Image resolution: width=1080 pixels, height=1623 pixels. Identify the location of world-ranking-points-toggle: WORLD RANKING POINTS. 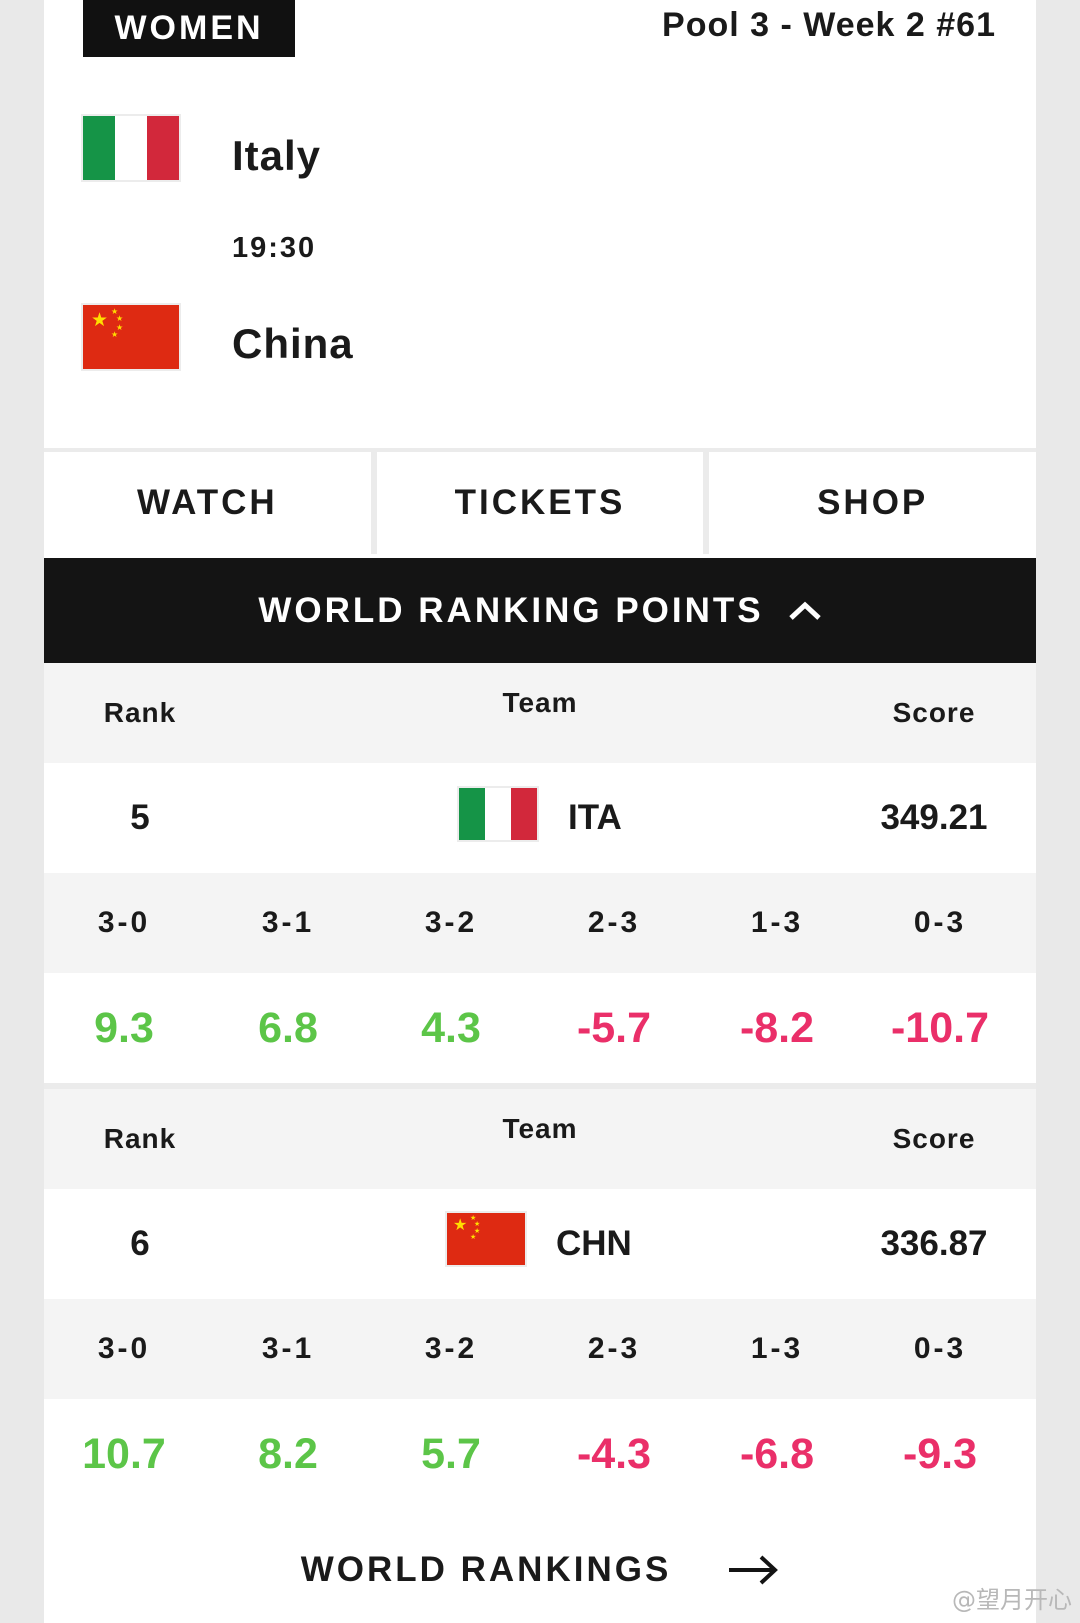
(540, 610).